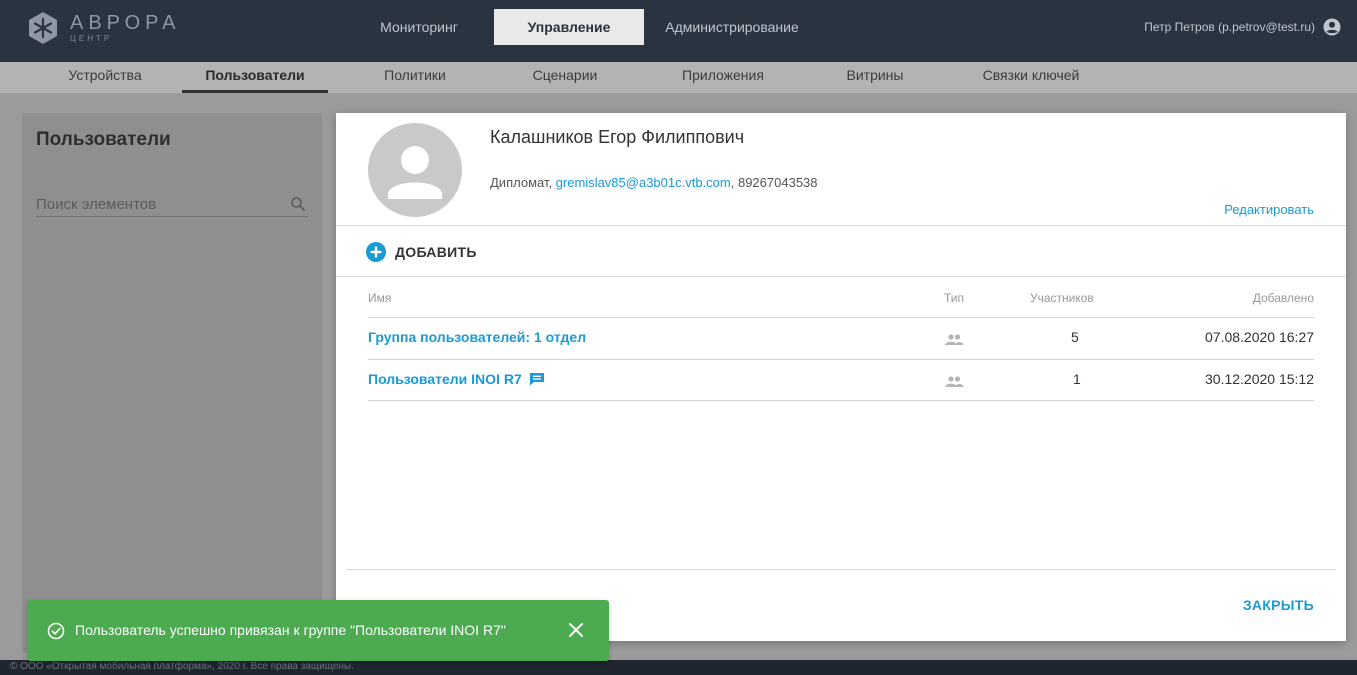  Describe the element at coordinates (103, 139) in the screenshot. I see `panel-title: Пользователи` at that location.